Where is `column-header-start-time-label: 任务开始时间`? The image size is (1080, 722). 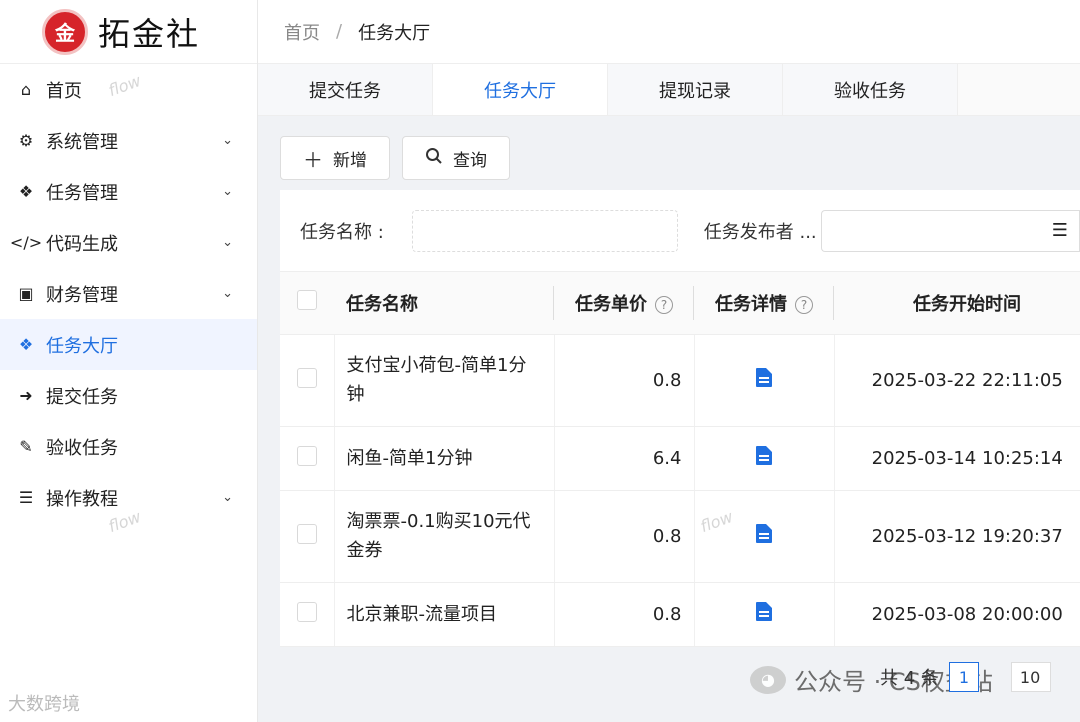
column-header-start-time-label: 任务开始时间 is located at coordinates (967, 304).